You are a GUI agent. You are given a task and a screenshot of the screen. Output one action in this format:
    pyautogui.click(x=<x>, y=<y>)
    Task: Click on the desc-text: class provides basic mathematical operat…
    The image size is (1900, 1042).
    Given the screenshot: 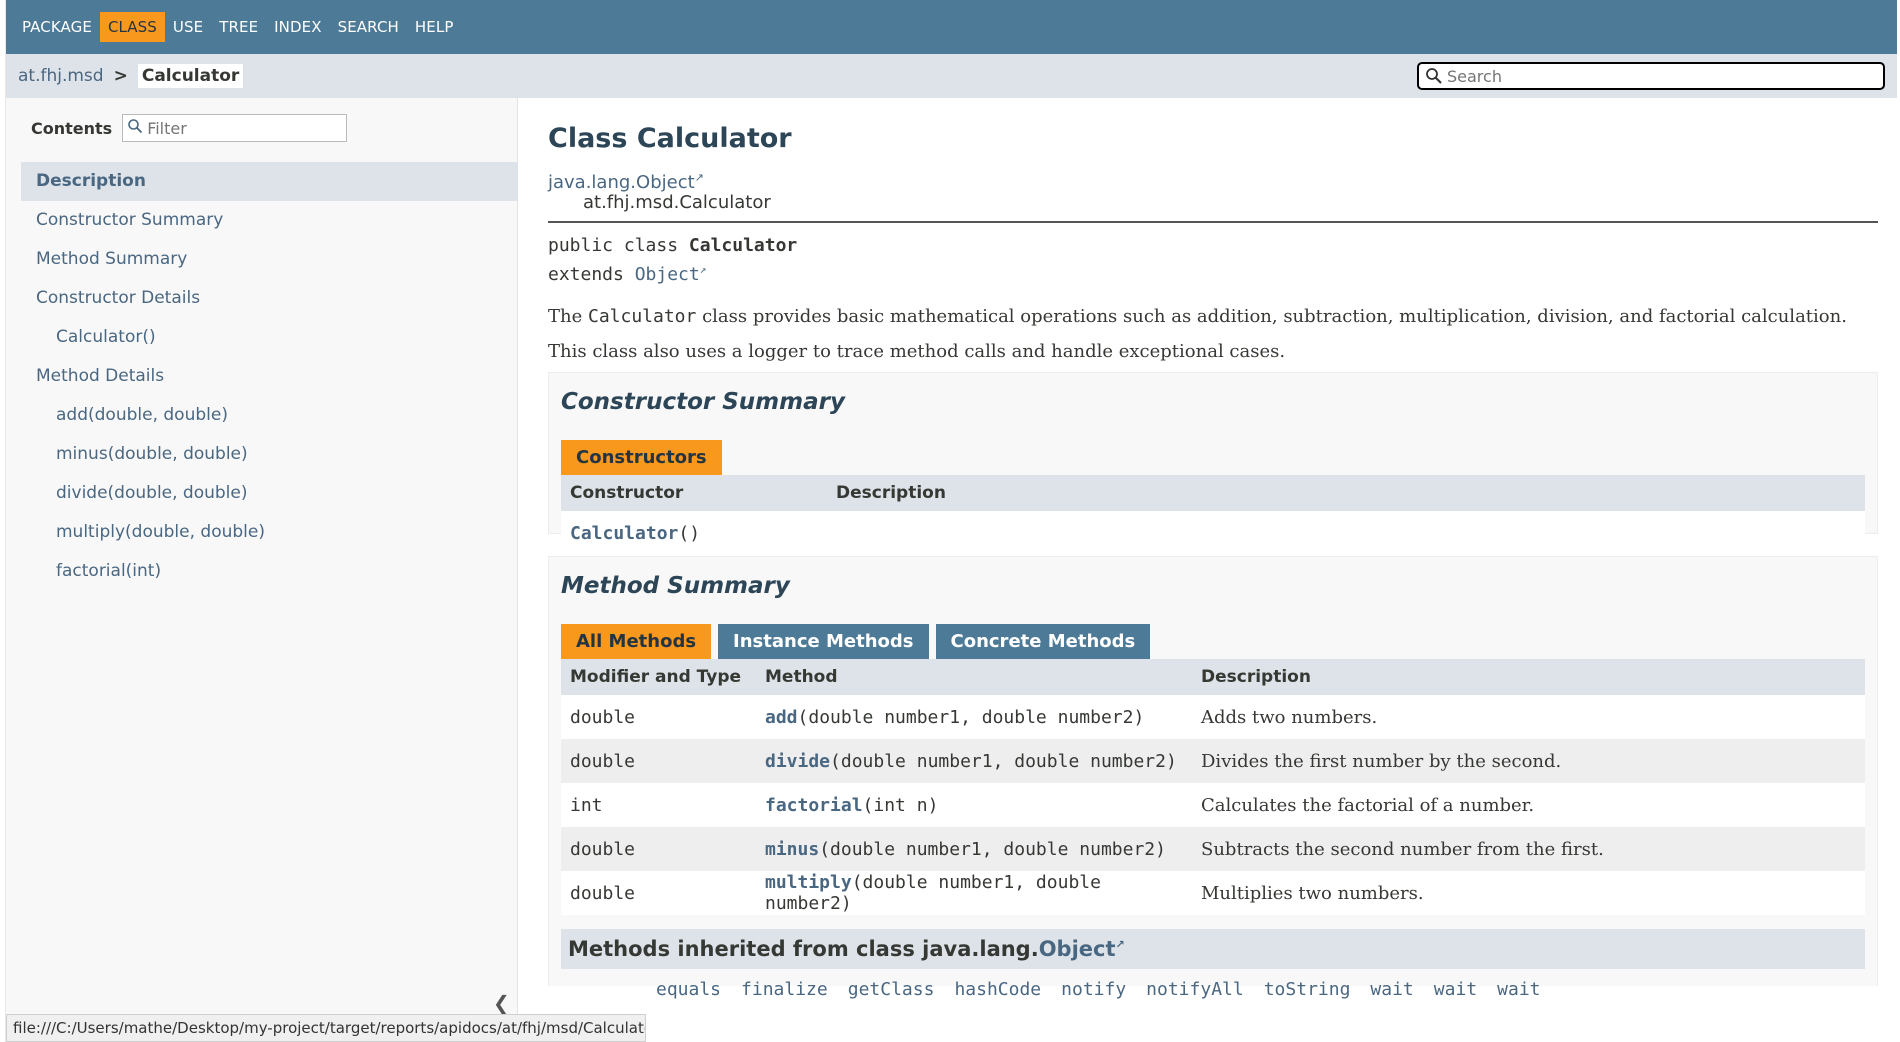 What is the action you would take?
    pyautogui.click(x=1271, y=316)
    